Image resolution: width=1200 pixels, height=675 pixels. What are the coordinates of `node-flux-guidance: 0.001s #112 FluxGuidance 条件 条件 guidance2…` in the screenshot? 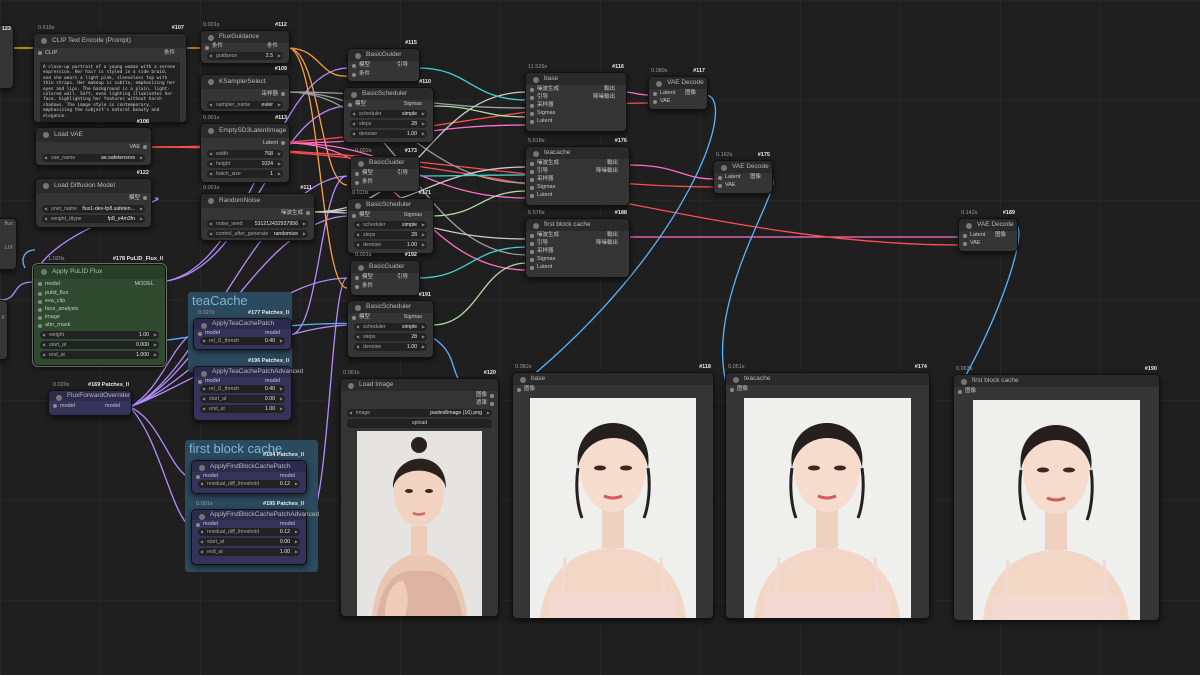 It's located at (245, 43).